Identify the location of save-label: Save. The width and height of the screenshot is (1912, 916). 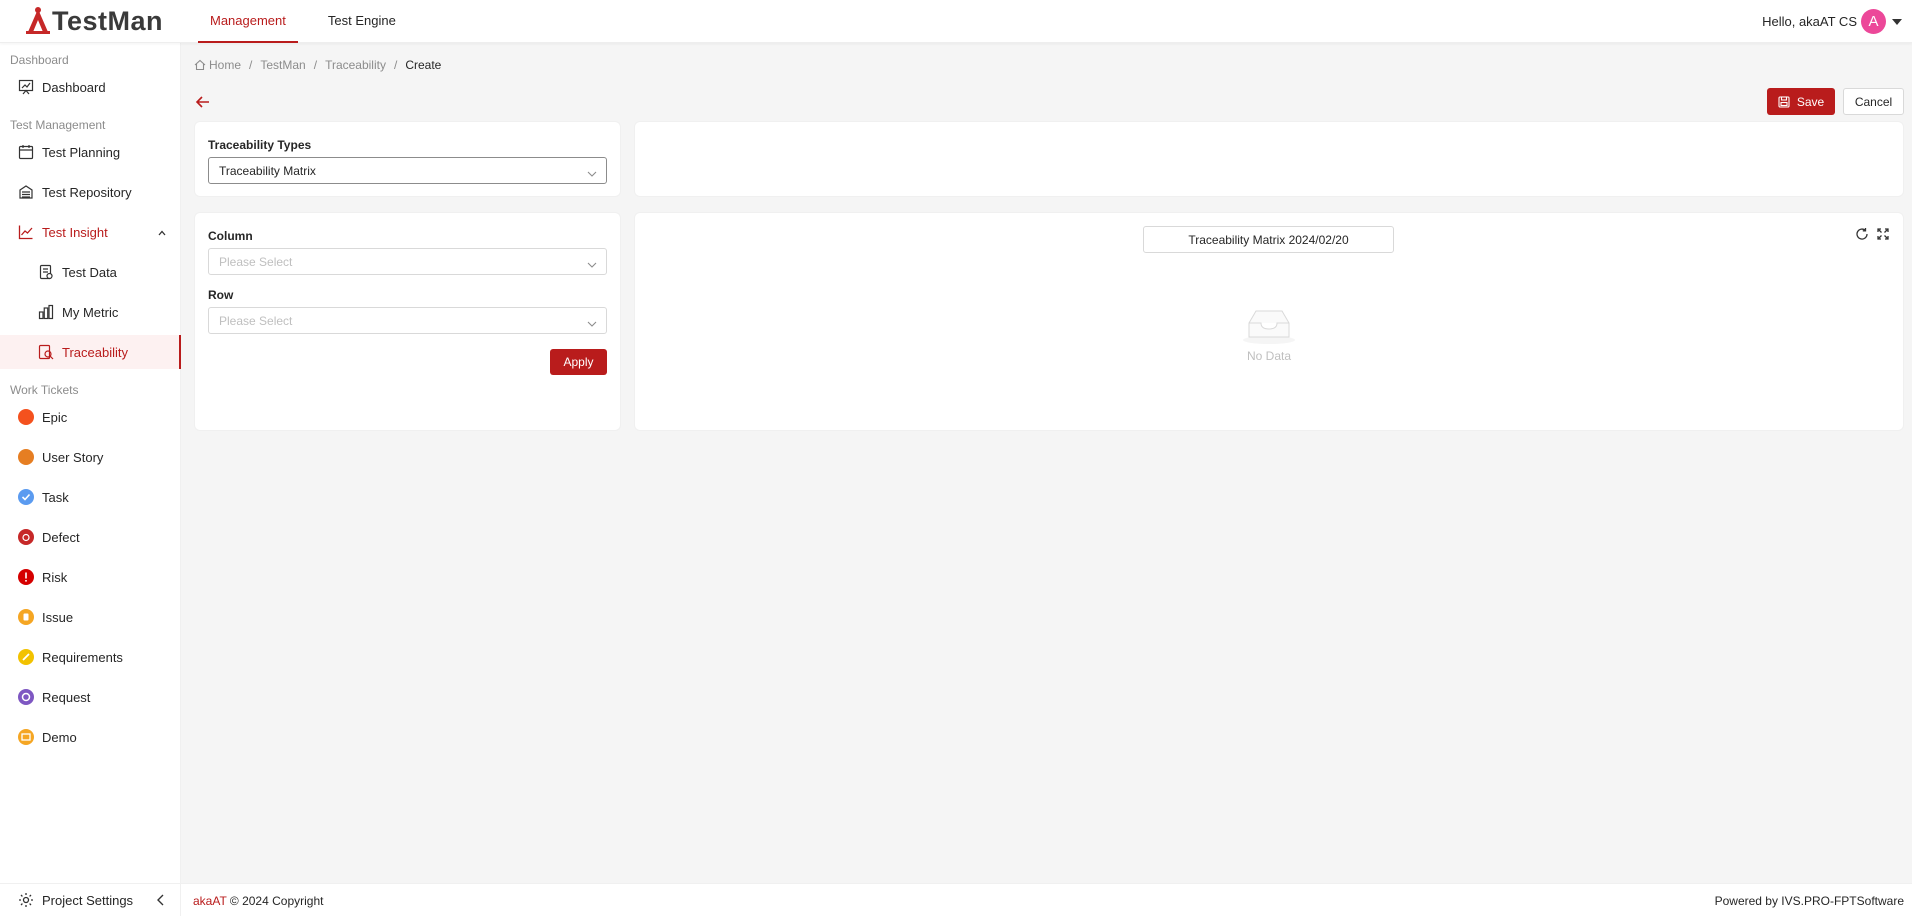
(1810, 101).